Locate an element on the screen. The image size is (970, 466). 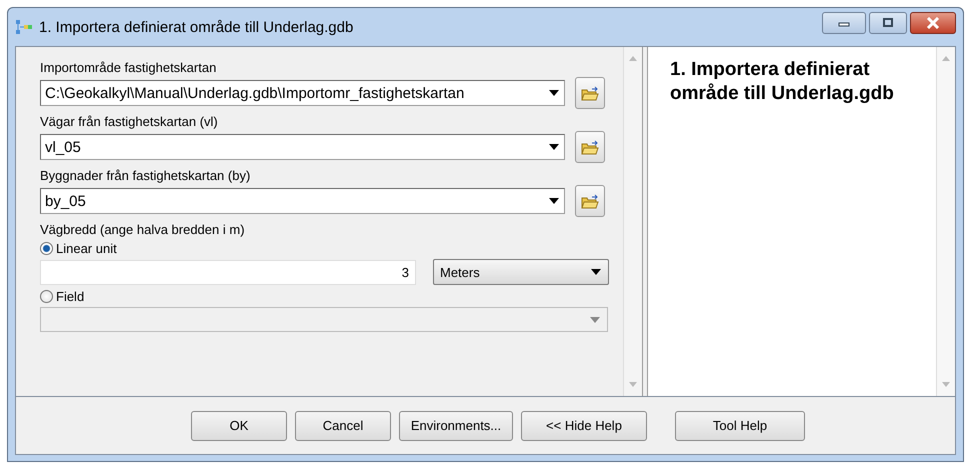
parameter-label: Vägbredd (ange halva bredden i m) is located at coordinates (143, 230).